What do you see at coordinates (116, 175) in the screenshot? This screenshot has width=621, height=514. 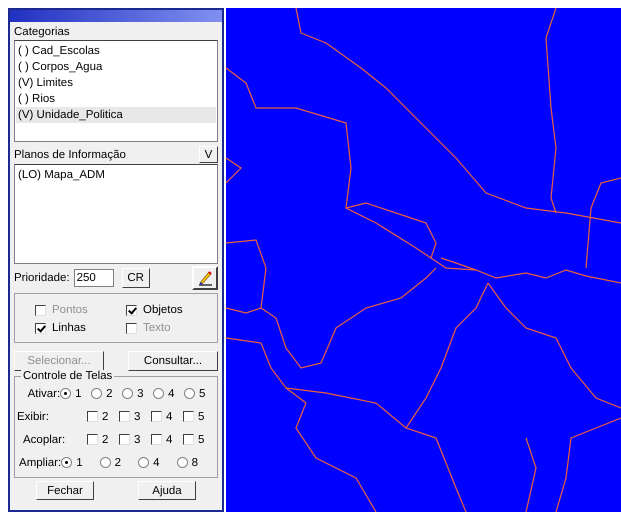 I see `list-item: (LO) Mapa_ADM` at bounding box center [116, 175].